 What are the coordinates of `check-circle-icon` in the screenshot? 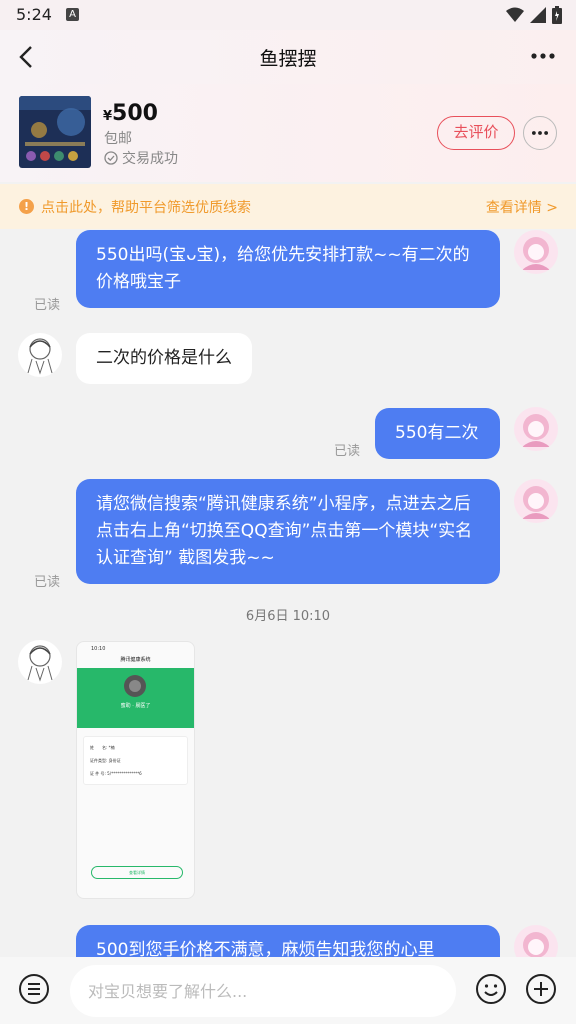 It's located at (111, 158).